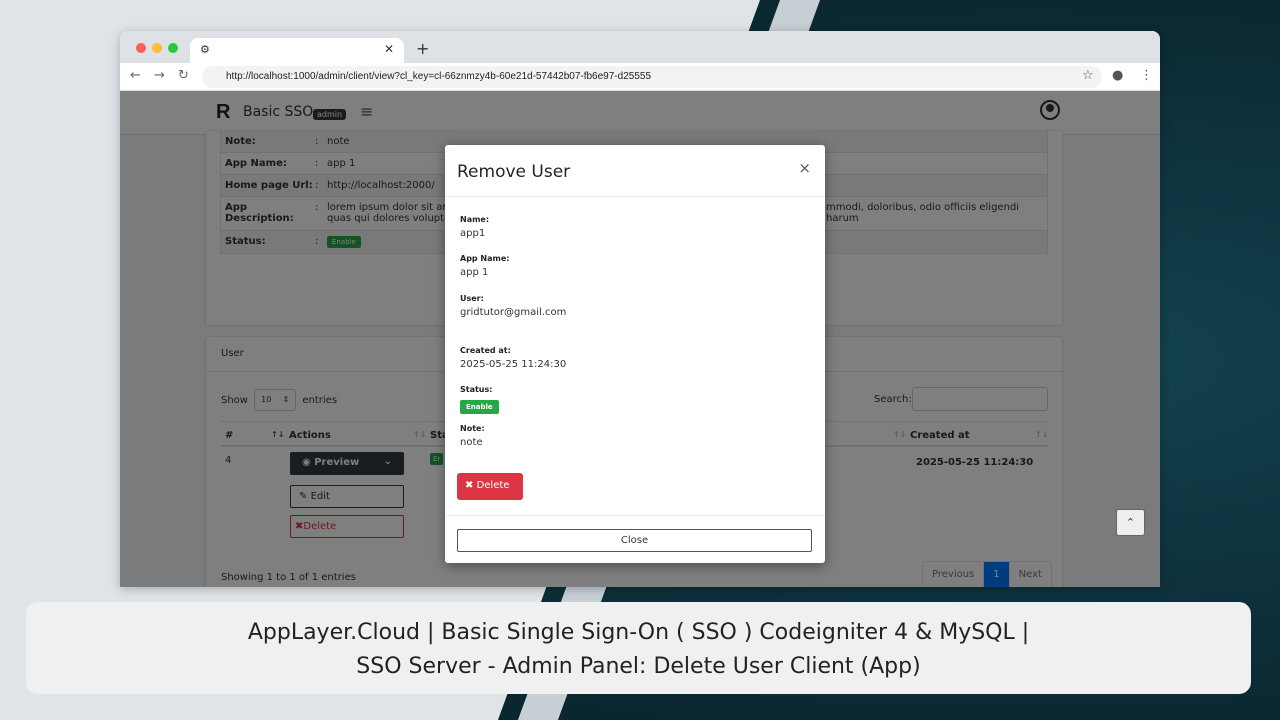 This screenshot has width=1280, height=720. Describe the element at coordinates (513, 364) in the screenshot. I see `field-value: 2025-05-25 11:24:30` at that location.